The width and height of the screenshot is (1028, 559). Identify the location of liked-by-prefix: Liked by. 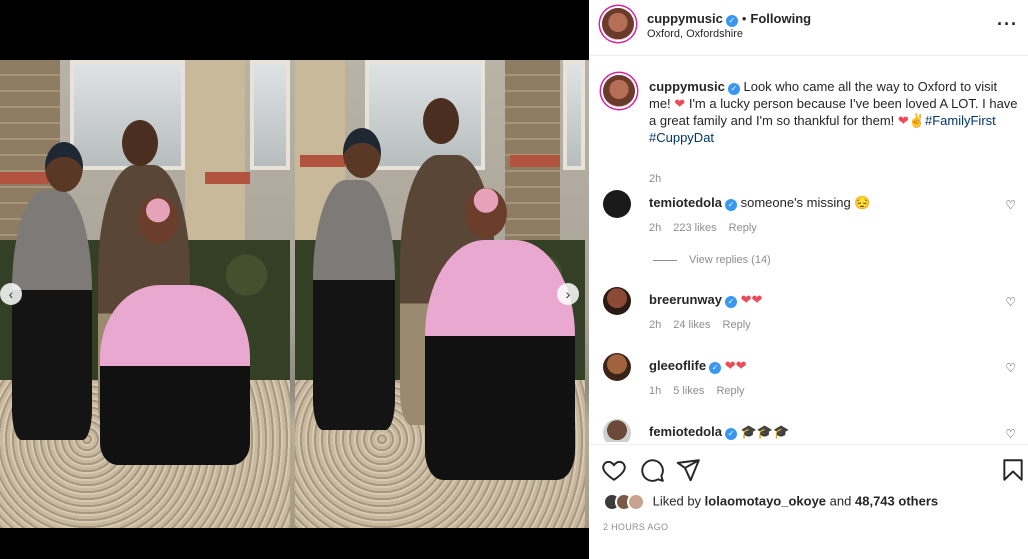
(677, 501).